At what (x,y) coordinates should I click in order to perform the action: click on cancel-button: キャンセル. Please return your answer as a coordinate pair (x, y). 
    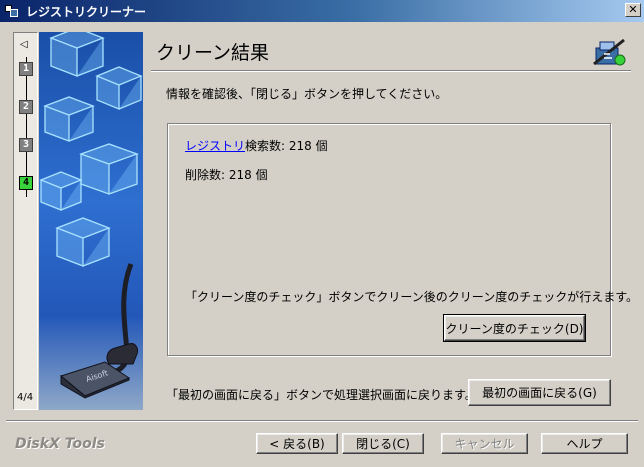
    Looking at the image, I should click on (484, 443).